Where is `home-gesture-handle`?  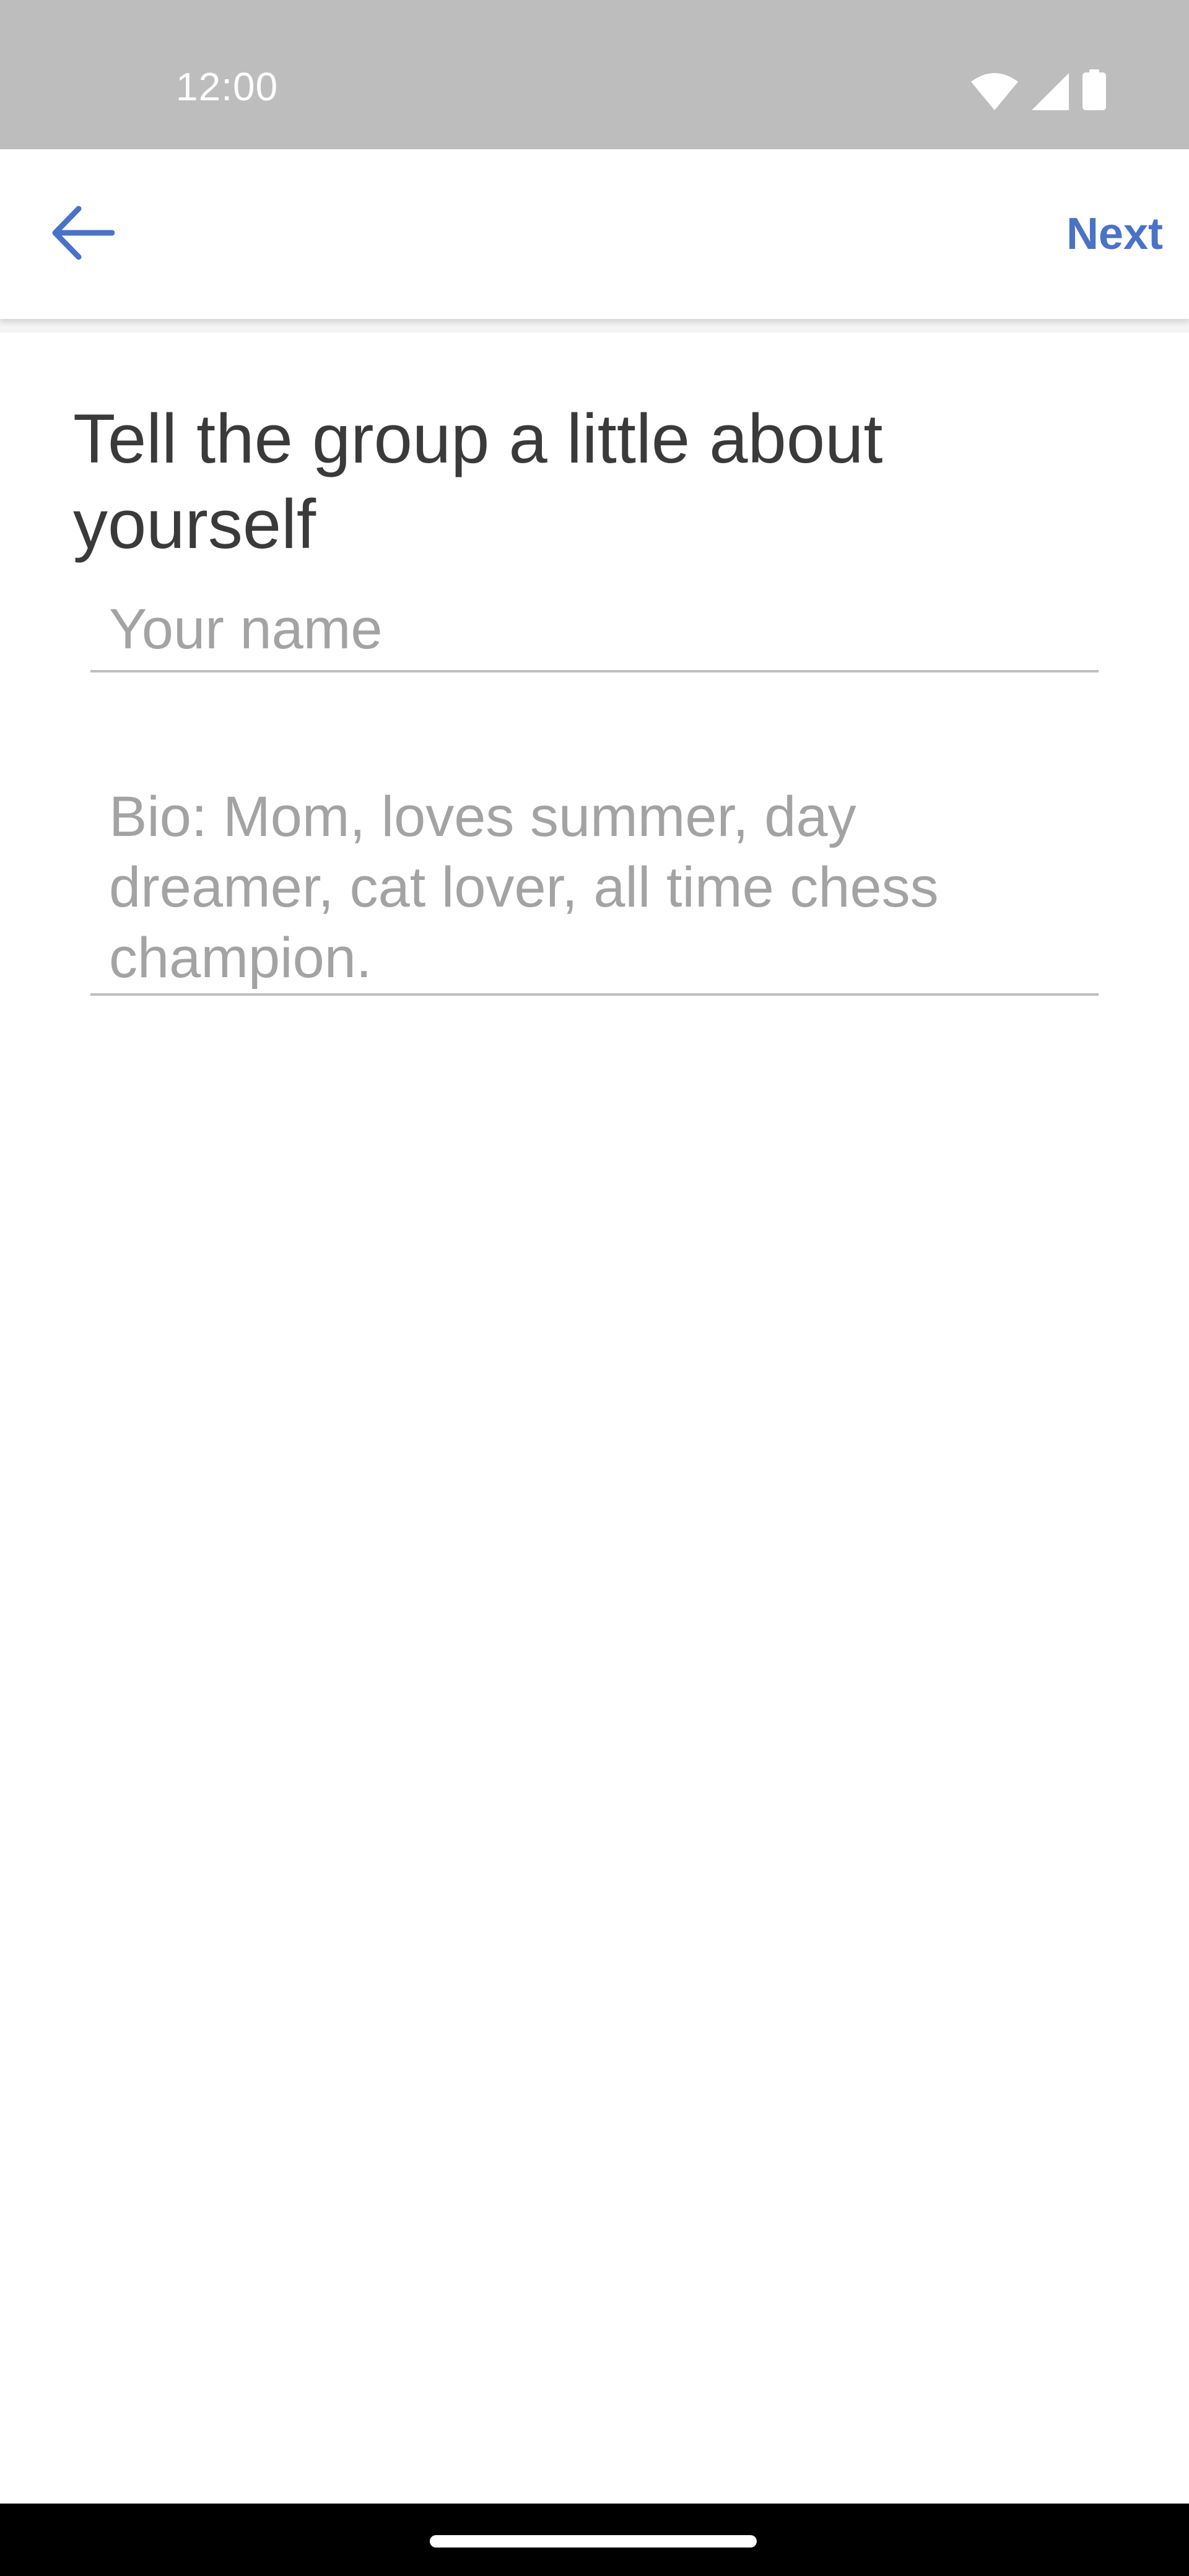 home-gesture-handle is located at coordinates (593, 2541).